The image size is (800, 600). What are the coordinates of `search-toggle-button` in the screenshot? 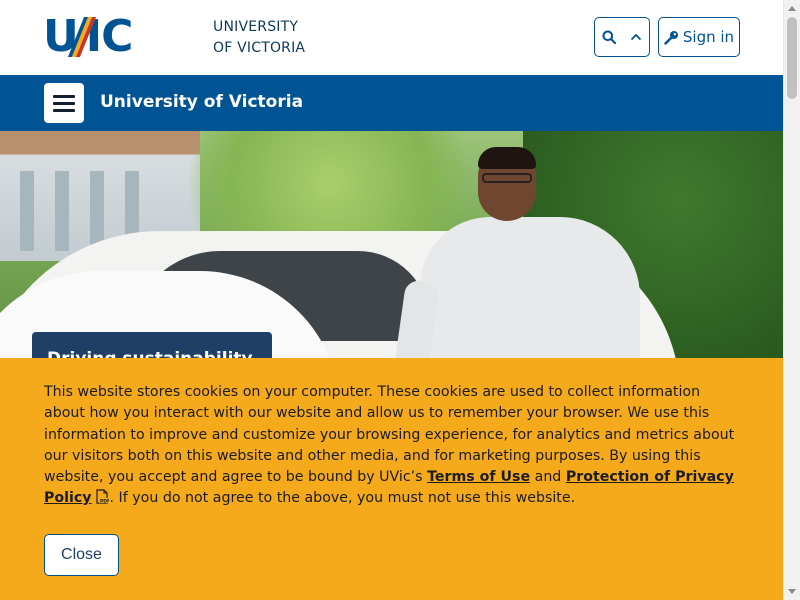 It's located at (622, 37).